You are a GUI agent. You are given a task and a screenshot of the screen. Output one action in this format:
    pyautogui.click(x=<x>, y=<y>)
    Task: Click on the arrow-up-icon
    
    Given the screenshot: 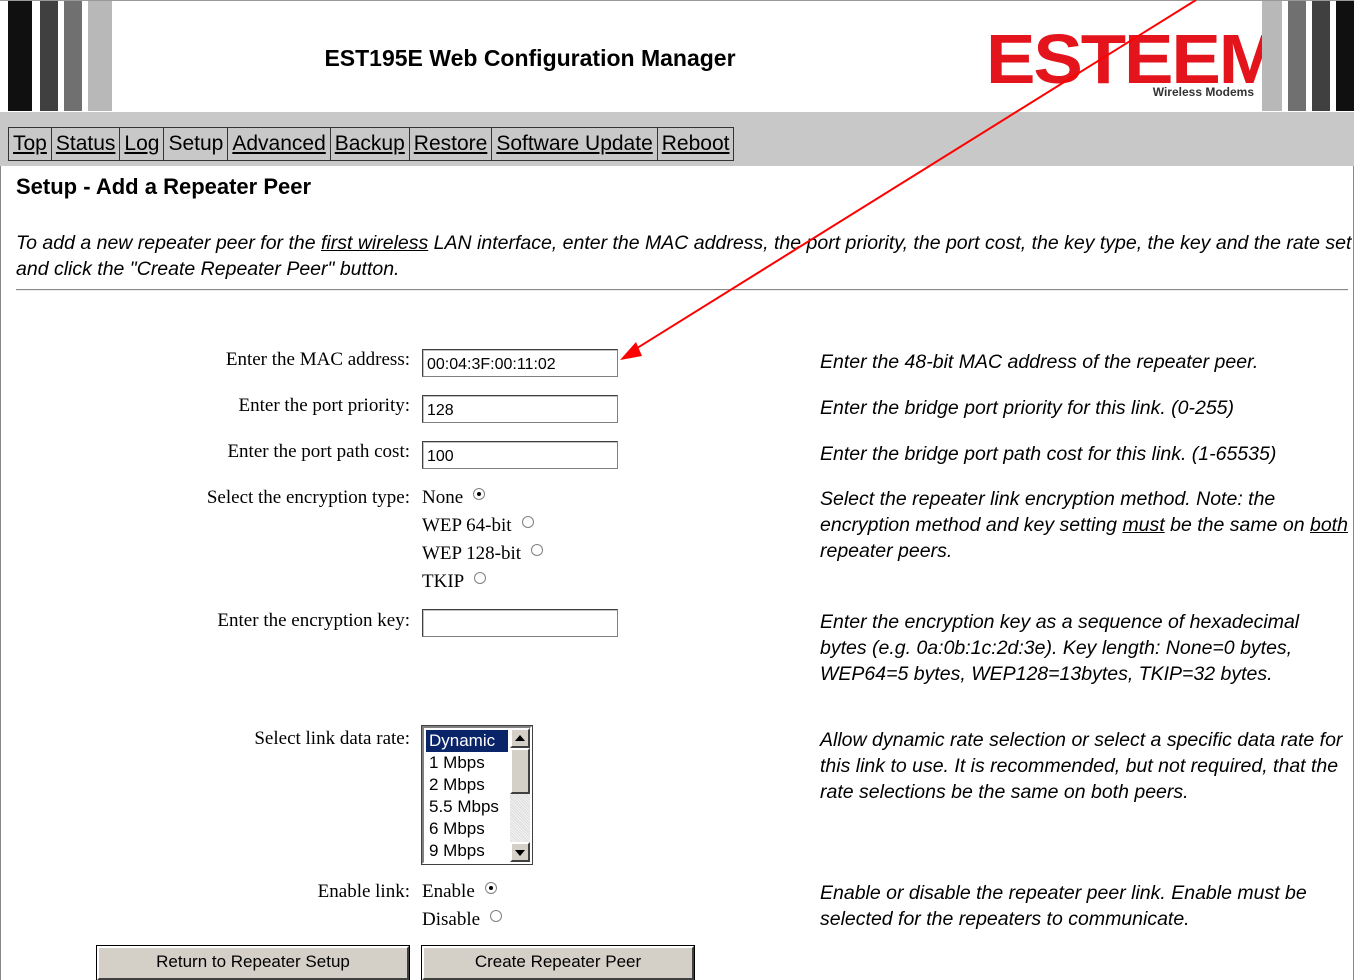 What is the action you would take?
    pyautogui.click(x=520, y=738)
    